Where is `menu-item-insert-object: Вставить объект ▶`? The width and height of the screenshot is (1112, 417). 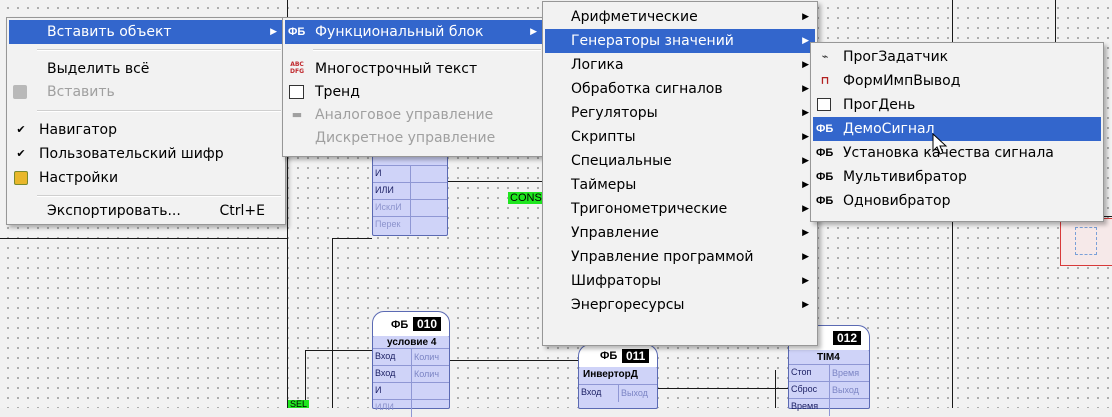 menu-item-insert-object: Вставить объект ▶ is located at coordinates (146, 32).